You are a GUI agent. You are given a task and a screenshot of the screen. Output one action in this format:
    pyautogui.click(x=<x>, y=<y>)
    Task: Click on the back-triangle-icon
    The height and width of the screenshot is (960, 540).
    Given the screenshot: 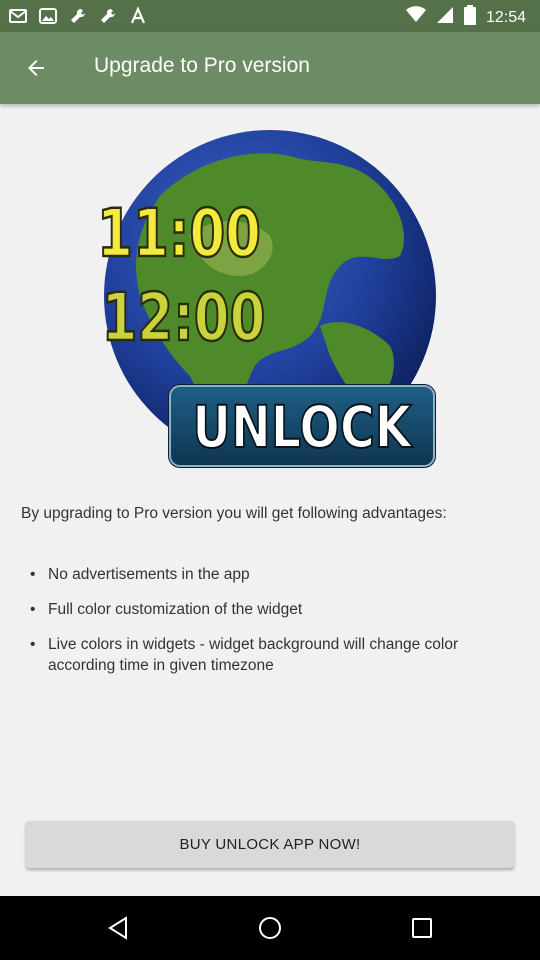 What is the action you would take?
    pyautogui.click(x=118, y=928)
    